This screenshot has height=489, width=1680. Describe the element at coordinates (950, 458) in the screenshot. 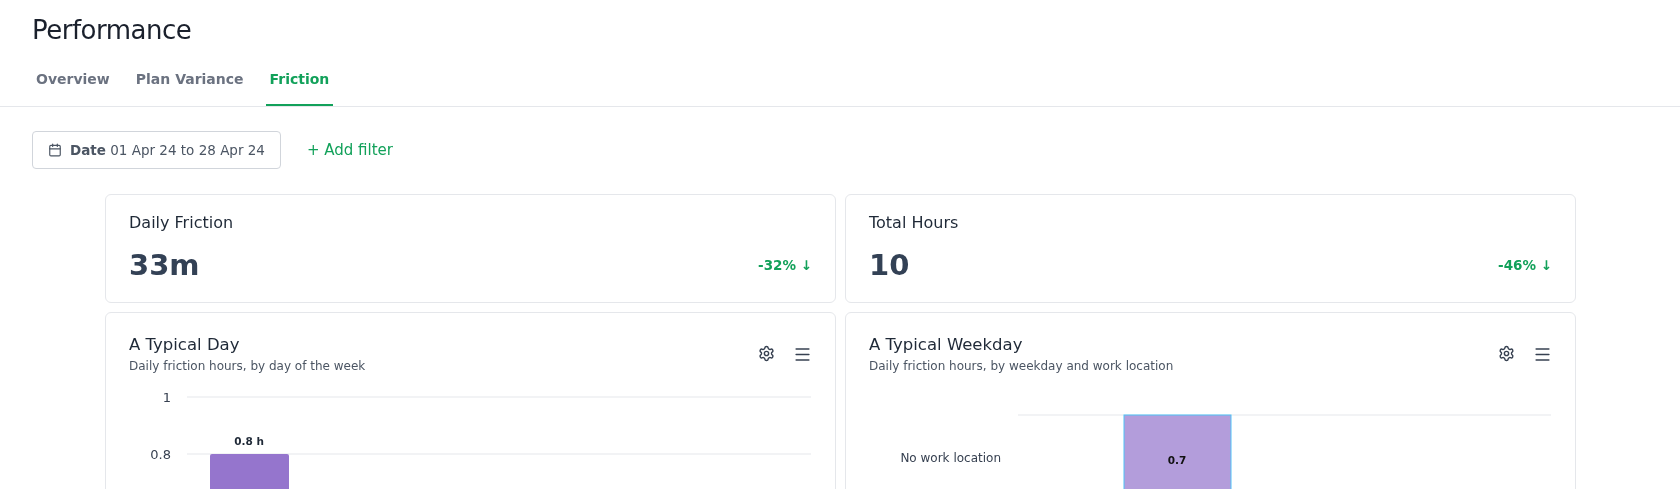

I see `row-label: No work location` at that location.